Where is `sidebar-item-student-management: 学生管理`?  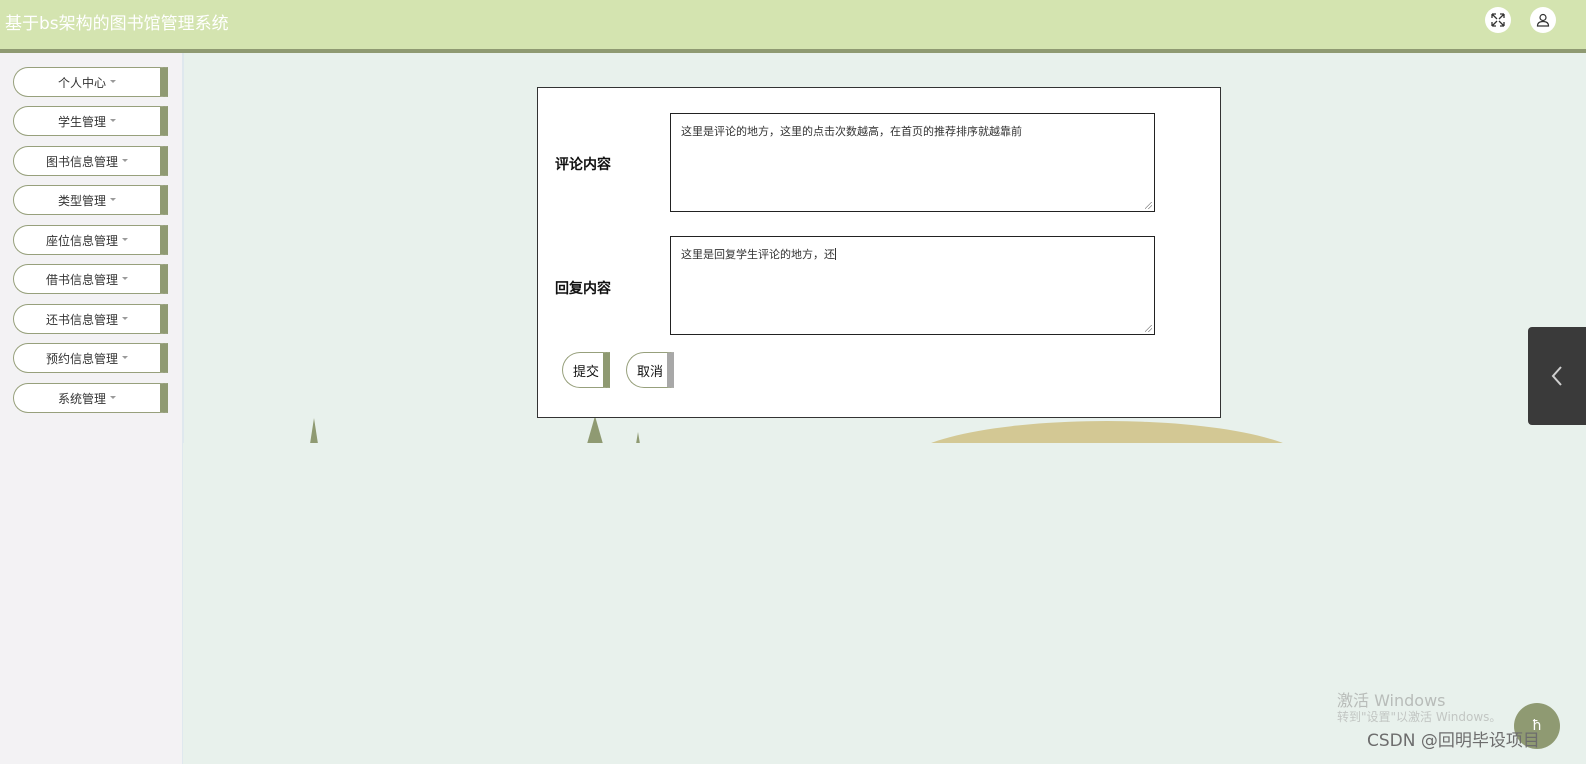
sidebar-item-student-management: 学生管理 is located at coordinates (90, 121).